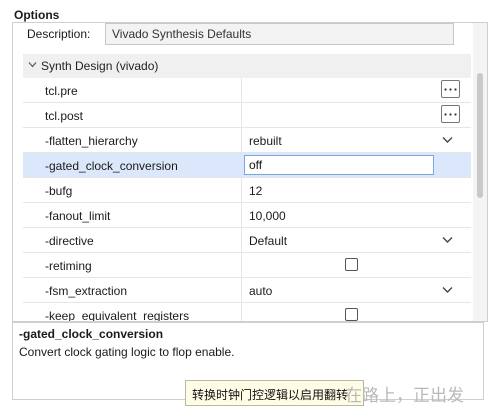  I want to click on property-name: tcl.pre, so click(61, 91).